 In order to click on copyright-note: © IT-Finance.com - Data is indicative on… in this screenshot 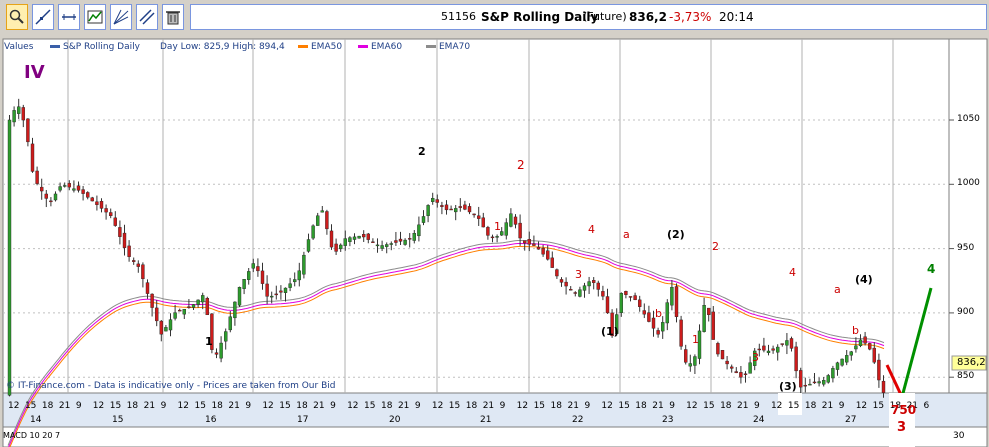, I will do `click(171, 386)`.